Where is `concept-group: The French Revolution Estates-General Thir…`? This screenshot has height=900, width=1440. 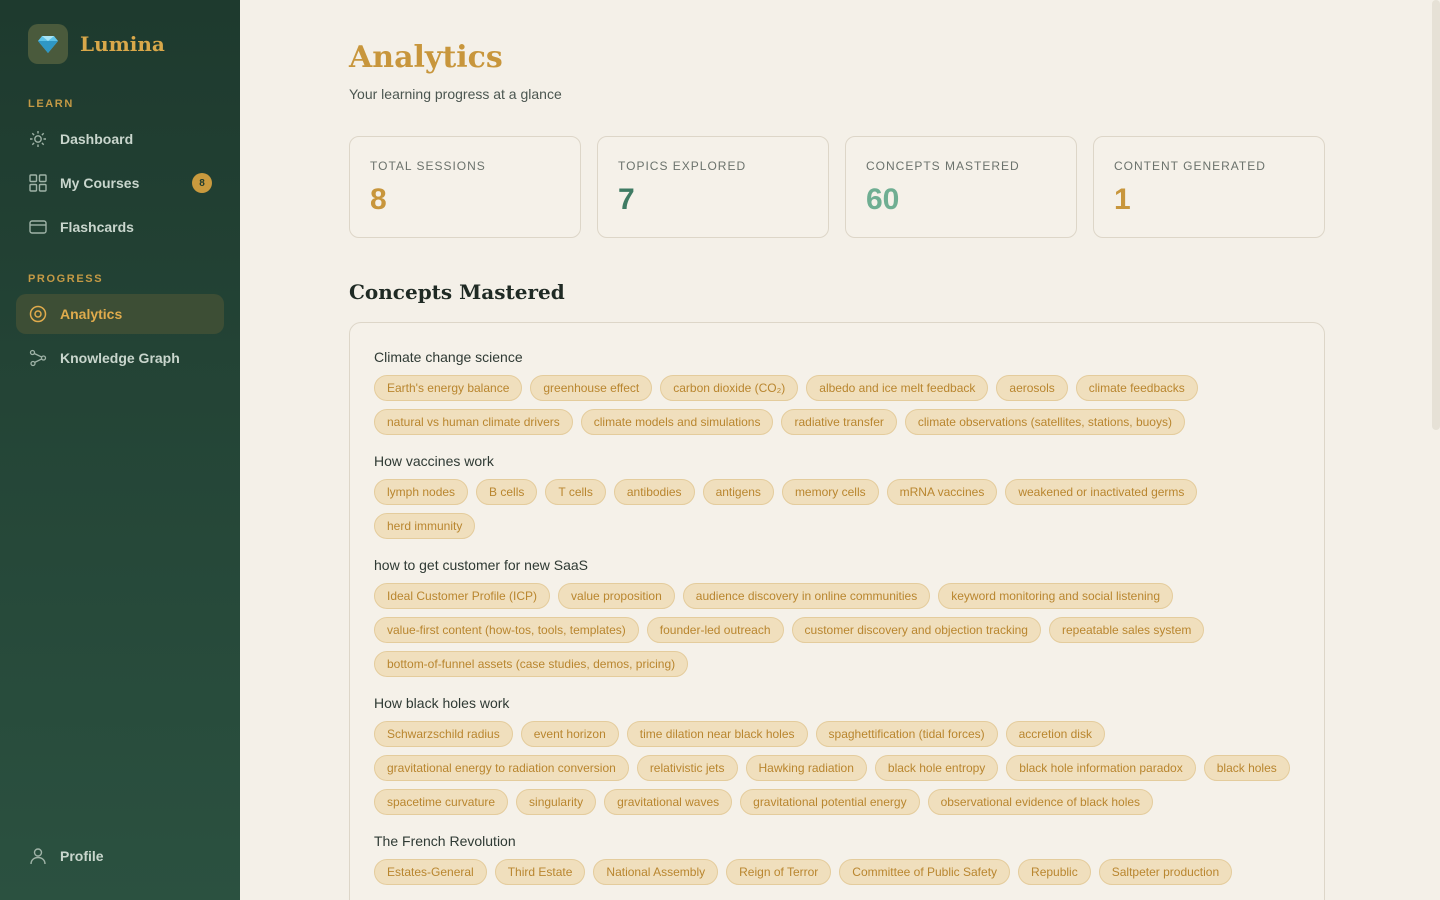
concept-group: The French Revolution Estates-General Thir… is located at coordinates (837, 863).